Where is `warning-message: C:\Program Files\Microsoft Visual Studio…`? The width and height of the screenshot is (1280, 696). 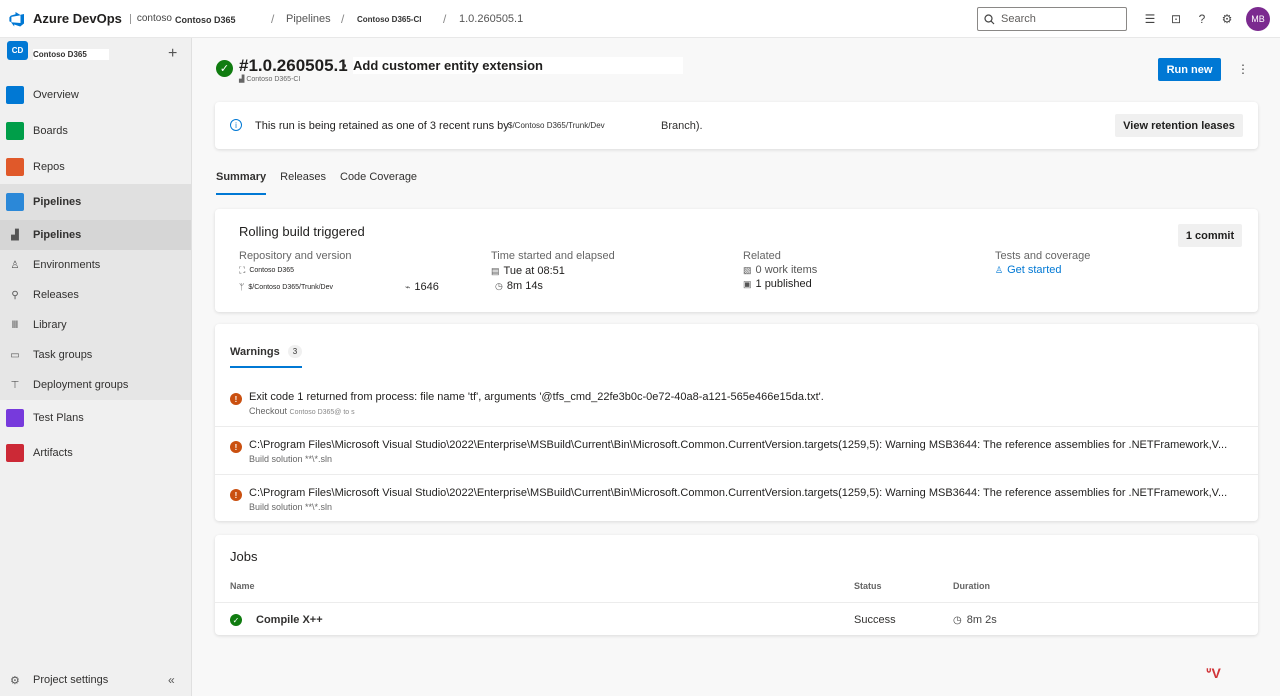
warning-message: C:\Program Files\Microsoft Visual Studio… is located at coordinates (738, 445).